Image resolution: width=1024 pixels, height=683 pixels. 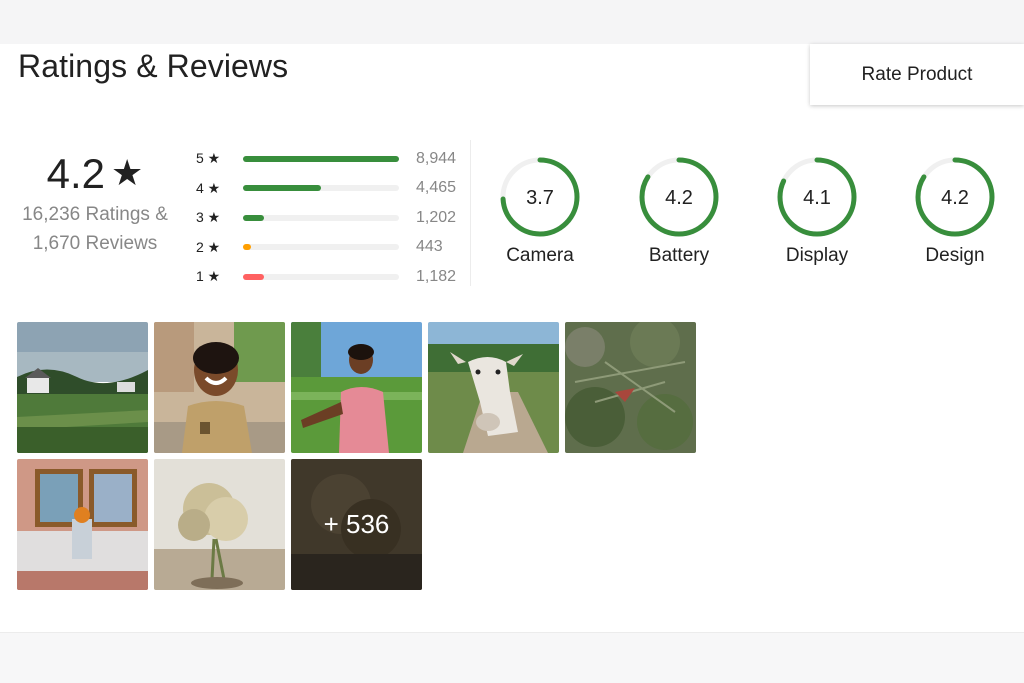 What do you see at coordinates (127, 172) in the screenshot?
I see `star-icon: ★` at bounding box center [127, 172].